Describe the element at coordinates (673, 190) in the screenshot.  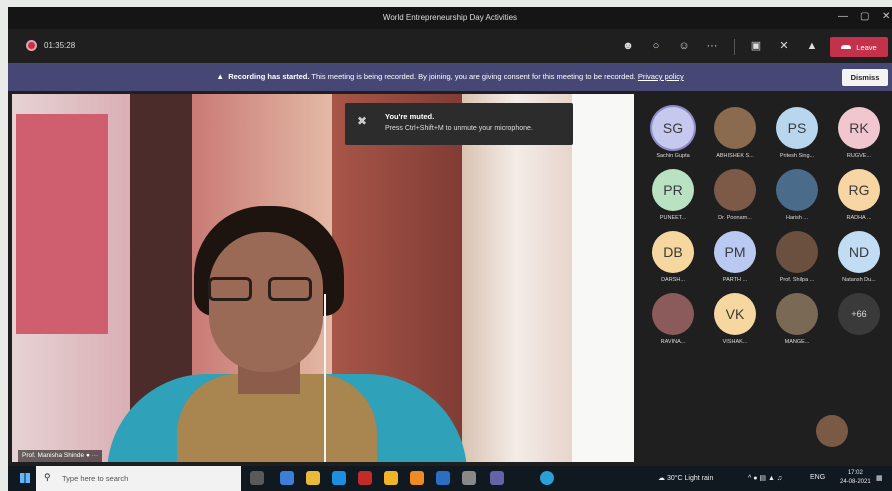
I see `avatar: PR` at that location.